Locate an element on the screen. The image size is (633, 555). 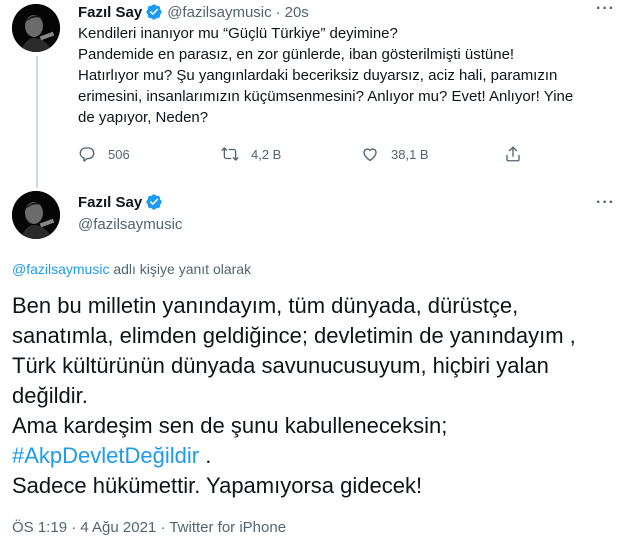
retweet-icon is located at coordinates (230, 154).